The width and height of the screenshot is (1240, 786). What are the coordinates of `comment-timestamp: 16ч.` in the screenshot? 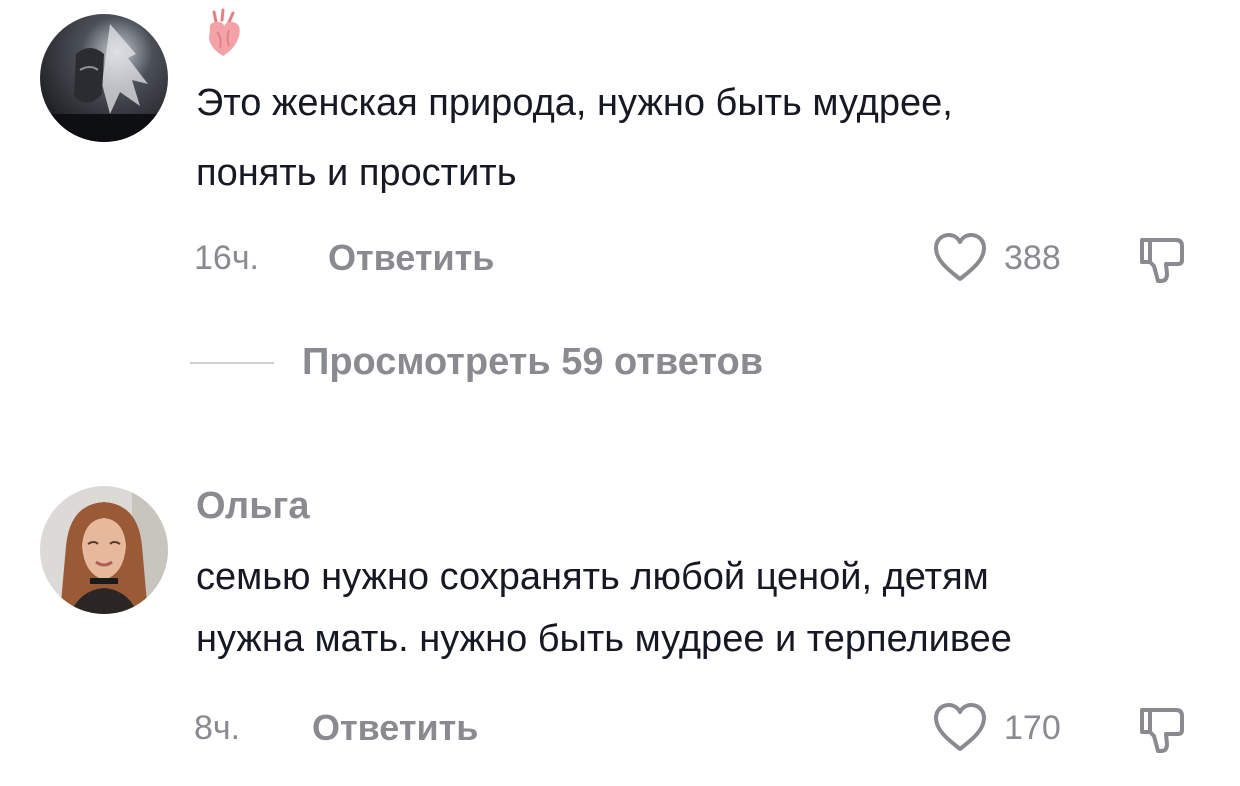 It's located at (226, 258).